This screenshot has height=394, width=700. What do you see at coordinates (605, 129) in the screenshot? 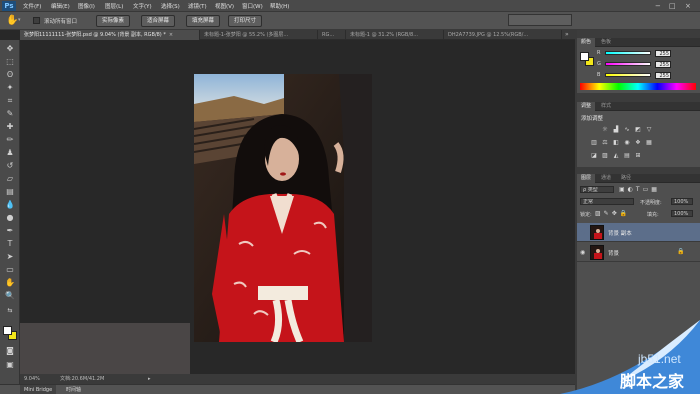
I see `brightness-contrast-icon: ☼` at bounding box center [605, 129].